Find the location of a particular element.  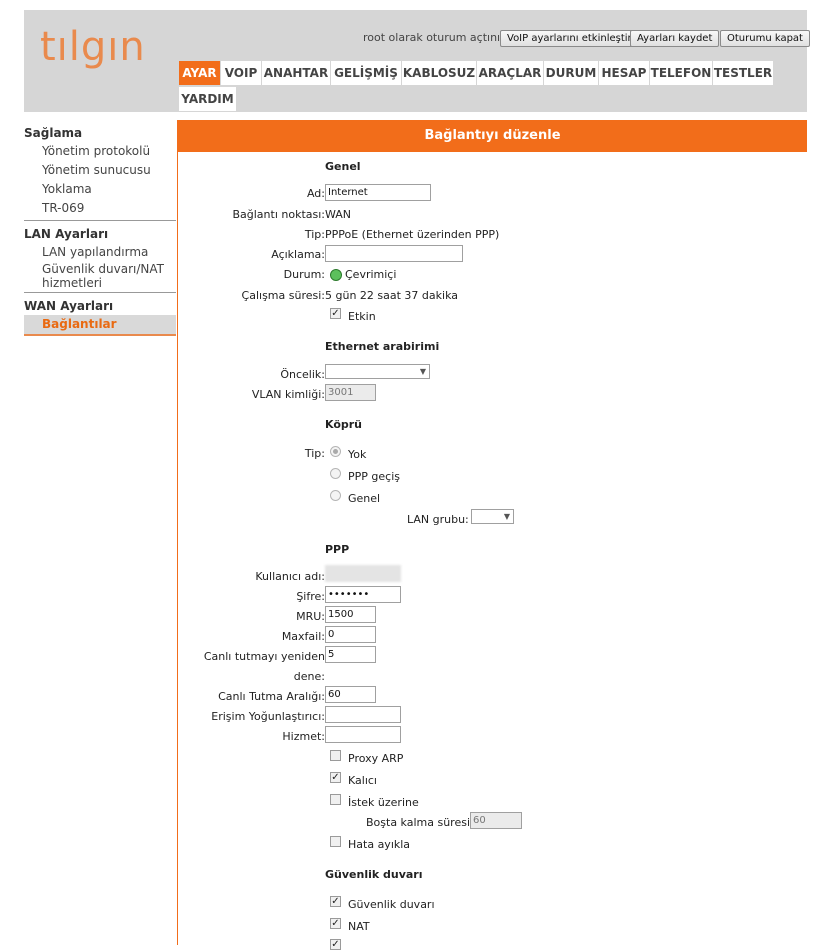

firewall-label: Güvenlik duvarı is located at coordinates (391, 904).